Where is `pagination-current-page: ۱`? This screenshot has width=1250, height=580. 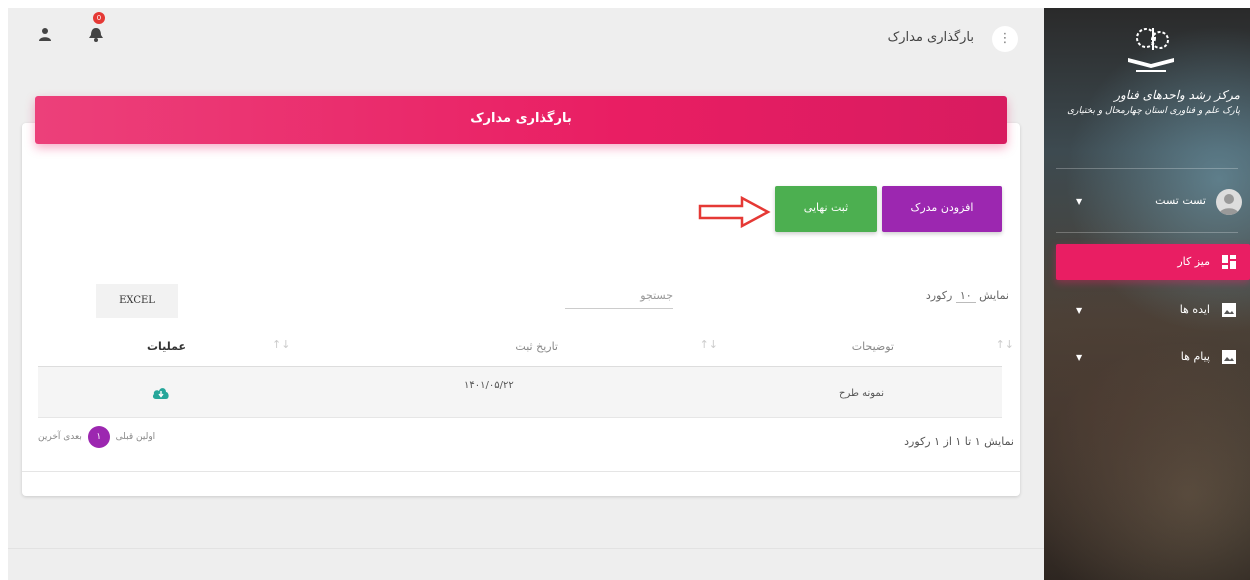
pagination-current-page: ۱ is located at coordinates (98, 437).